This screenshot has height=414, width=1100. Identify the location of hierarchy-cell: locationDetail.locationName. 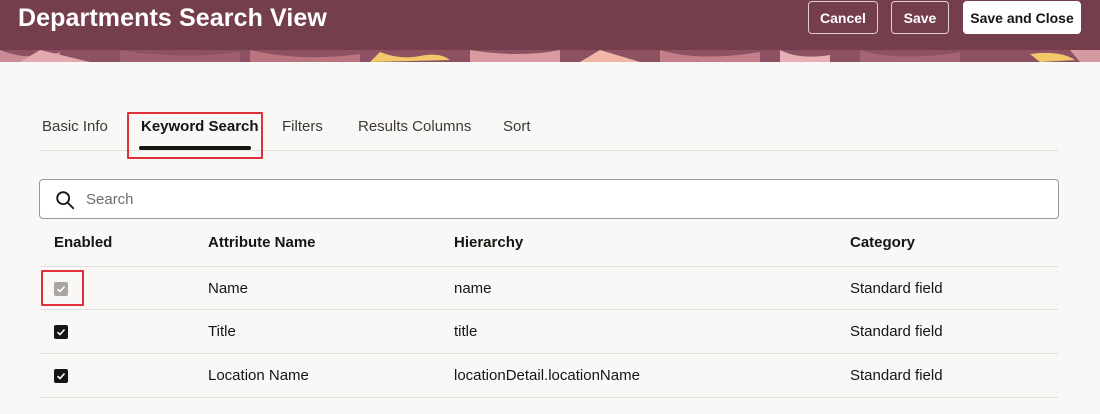
(547, 375).